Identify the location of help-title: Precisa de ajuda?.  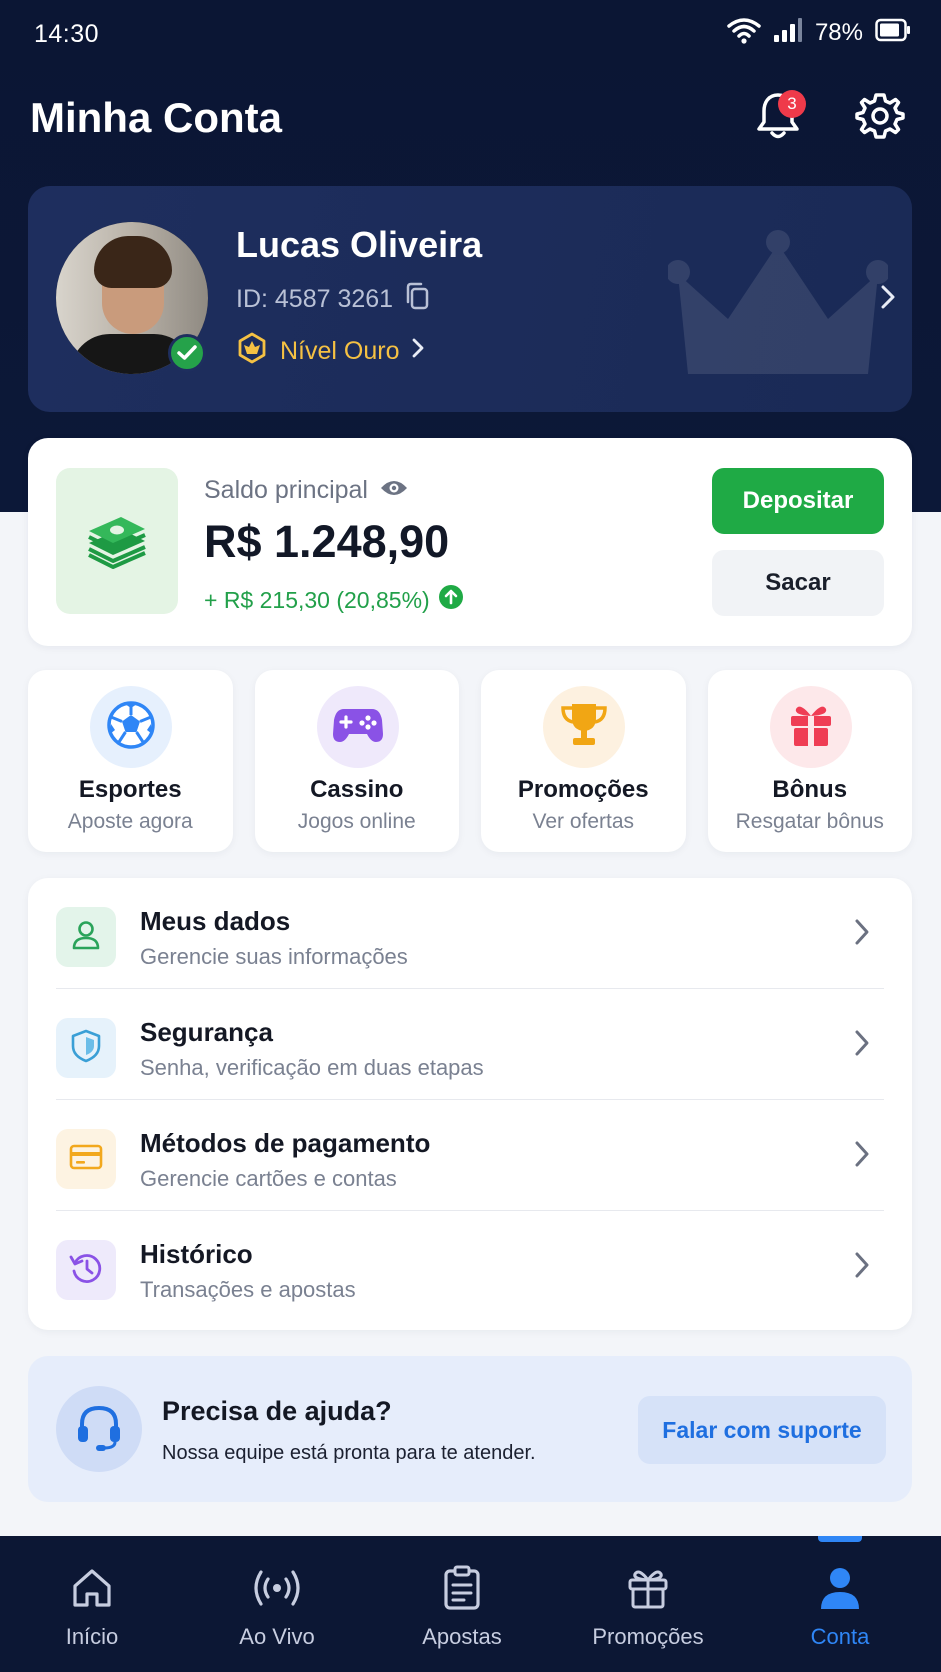
(277, 1411).